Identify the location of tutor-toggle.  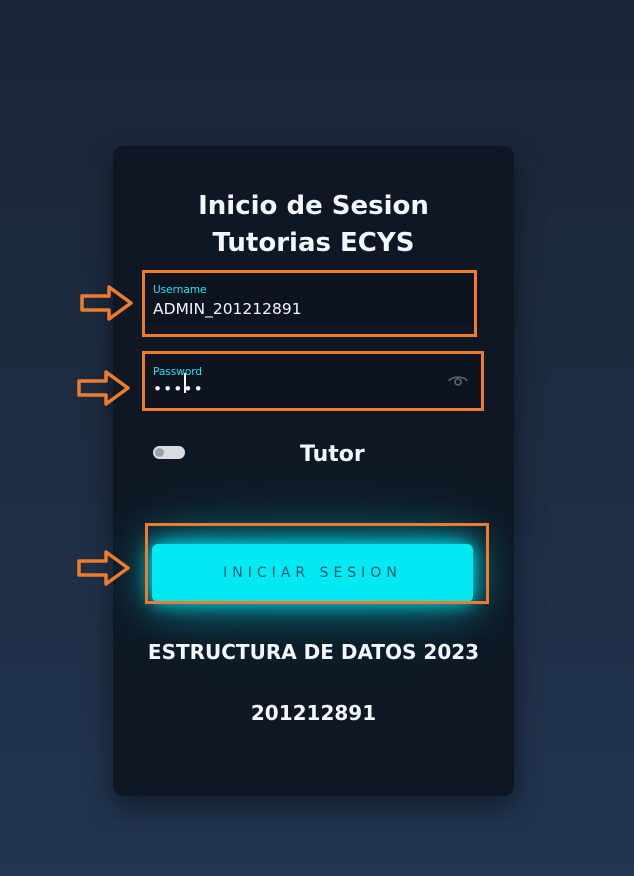
(169, 452).